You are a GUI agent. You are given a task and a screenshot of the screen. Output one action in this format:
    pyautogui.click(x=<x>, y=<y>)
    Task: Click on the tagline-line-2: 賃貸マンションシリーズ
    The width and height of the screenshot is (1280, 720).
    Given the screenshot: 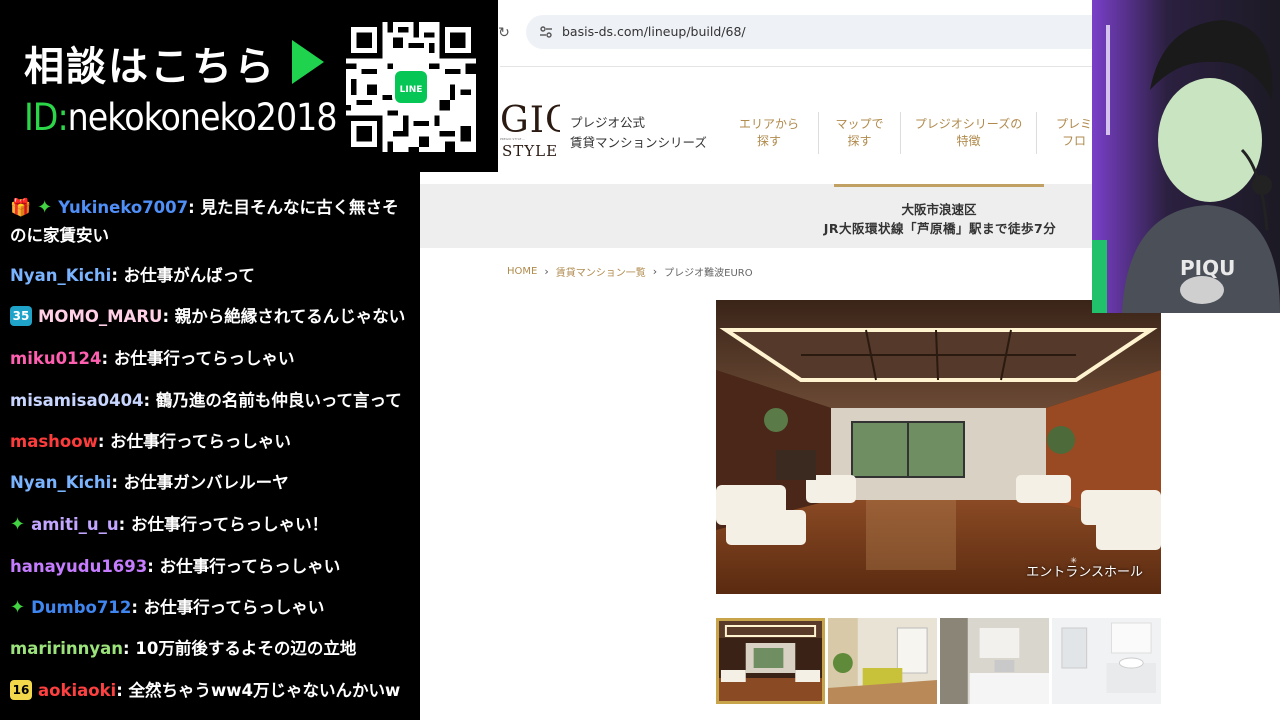 What is the action you would take?
    pyautogui.click(x=638, y=142)
    